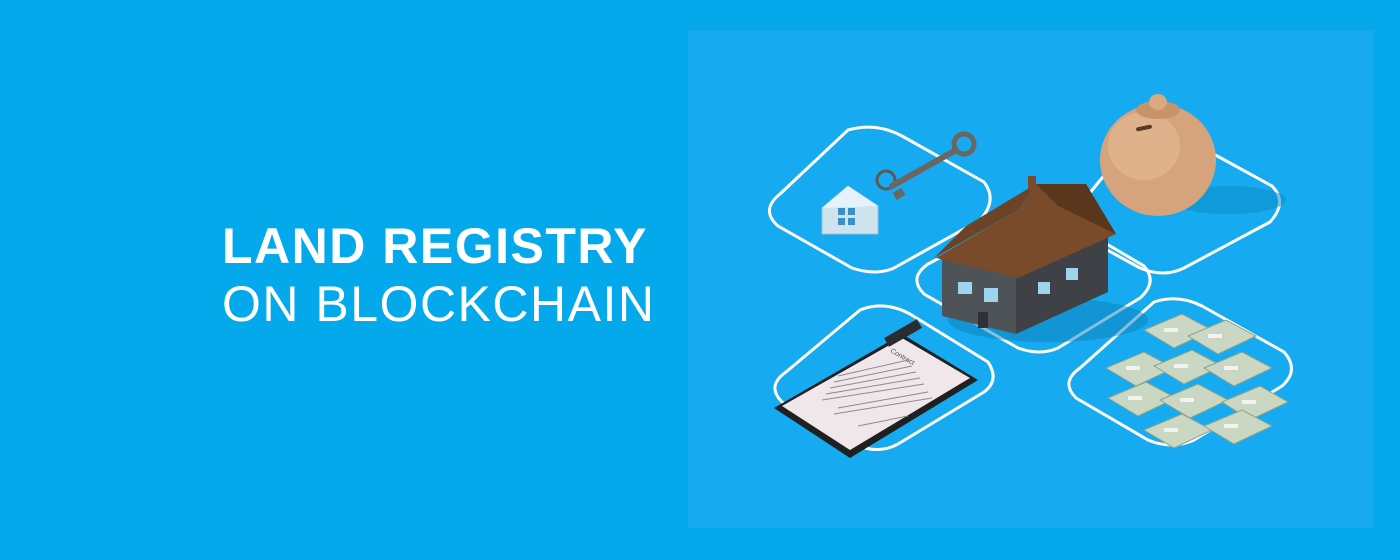  I want to click on headline-title: LAND REGISTRY, so click(435, 246).